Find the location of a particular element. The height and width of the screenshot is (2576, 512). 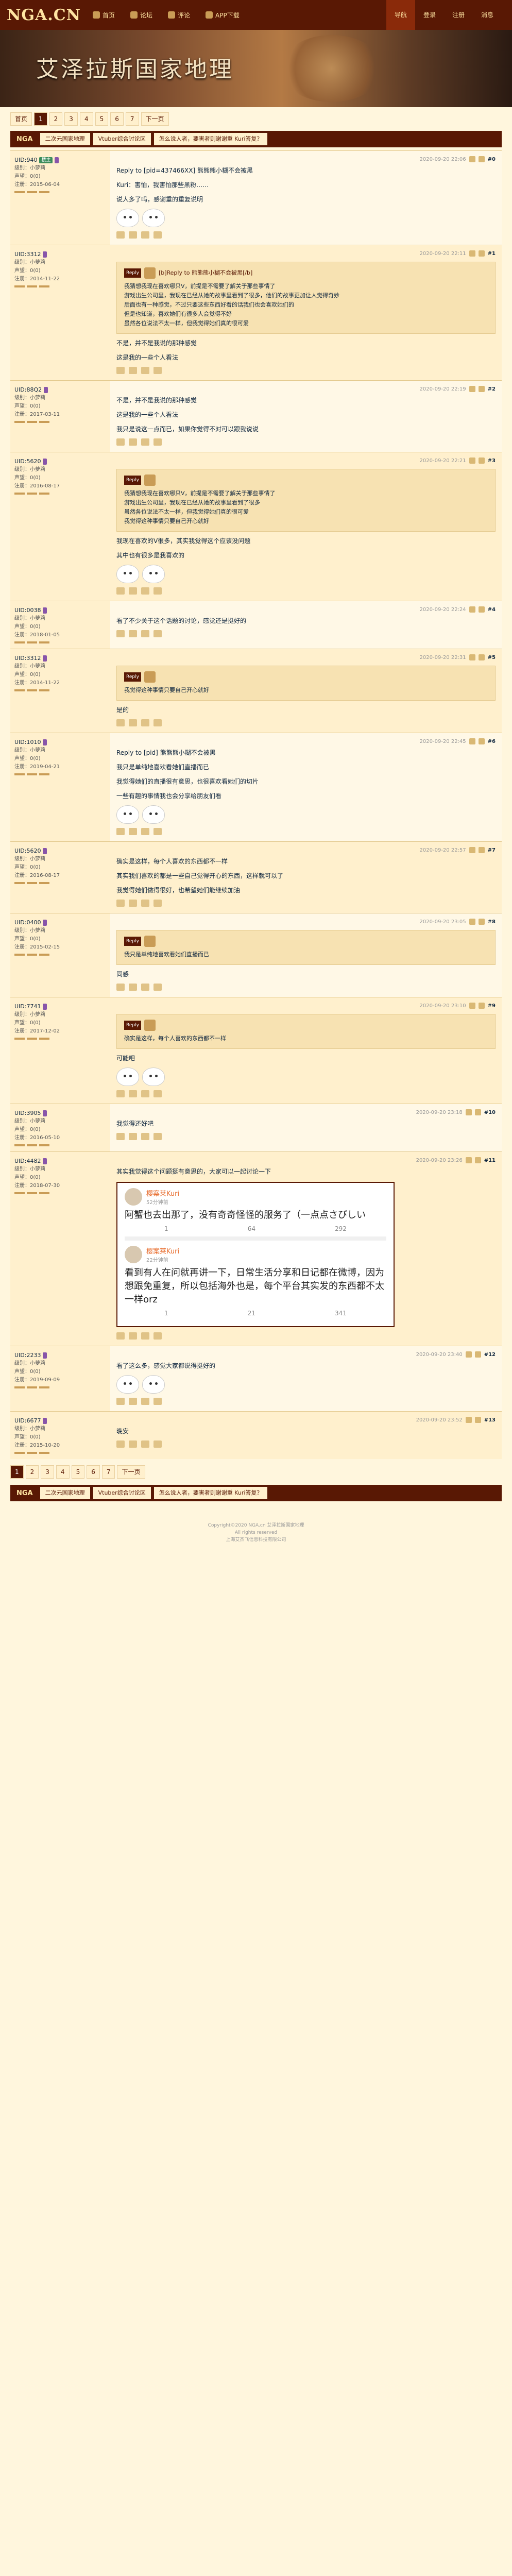

user-id: UID:3312 is located at coordinates (28, 254).